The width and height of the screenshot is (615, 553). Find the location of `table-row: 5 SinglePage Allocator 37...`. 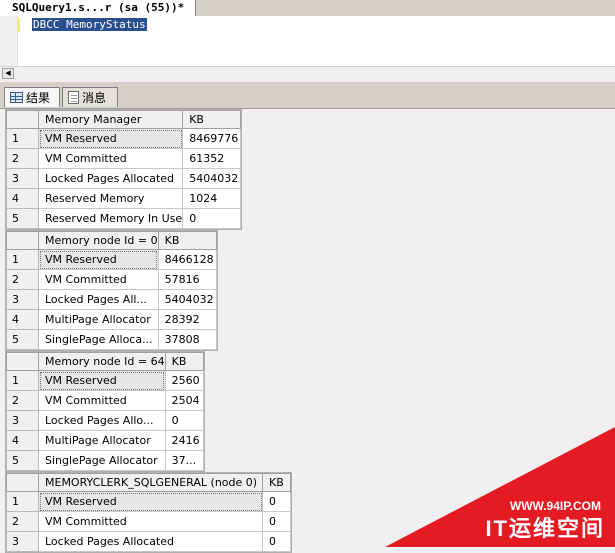

table-row: 5 SinglePage Allocator 37... is located at coordinates (105, 460).